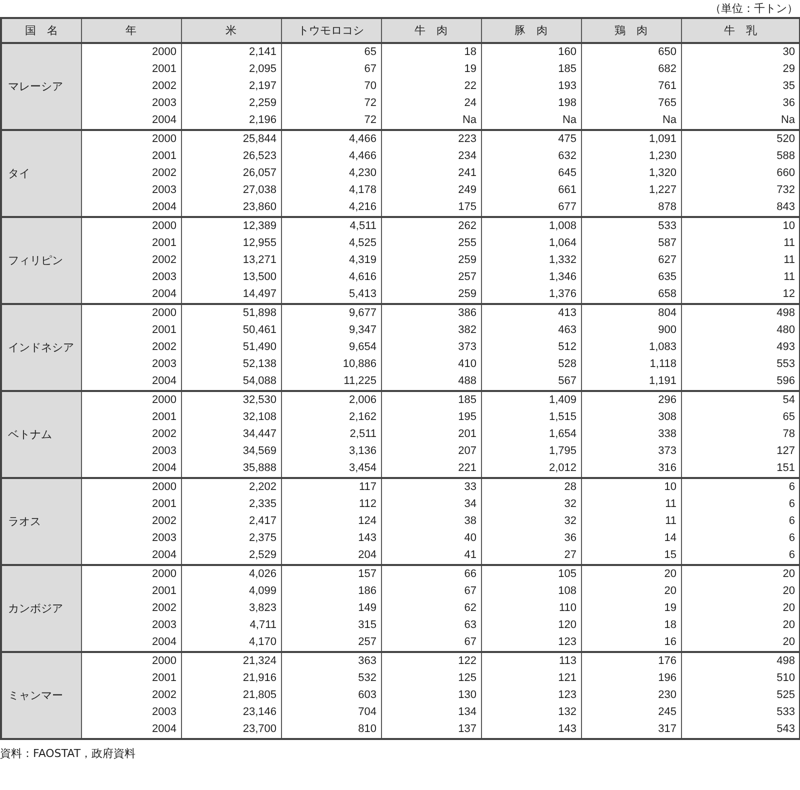 The image size is (800, 790). I want to click on table-cell: 234, so click(431, 156).